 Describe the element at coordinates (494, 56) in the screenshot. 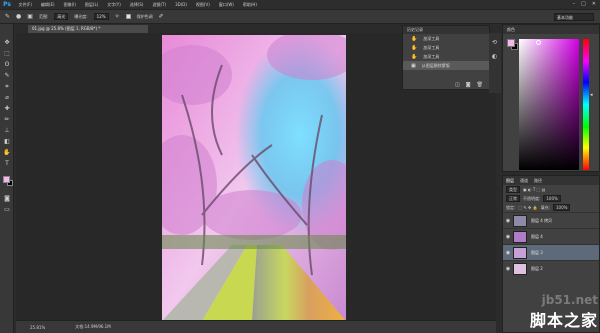

I see `adjustments-panel-icon: ◐` at that location.